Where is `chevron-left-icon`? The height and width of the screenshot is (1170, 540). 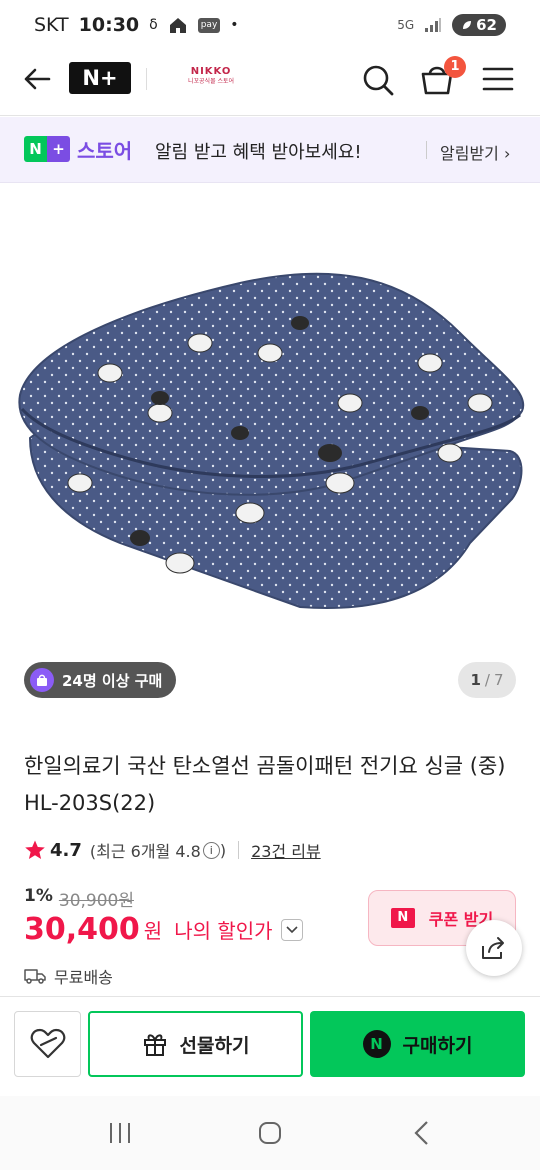
chevron-left-icon is located at coordinates (421, 1133).